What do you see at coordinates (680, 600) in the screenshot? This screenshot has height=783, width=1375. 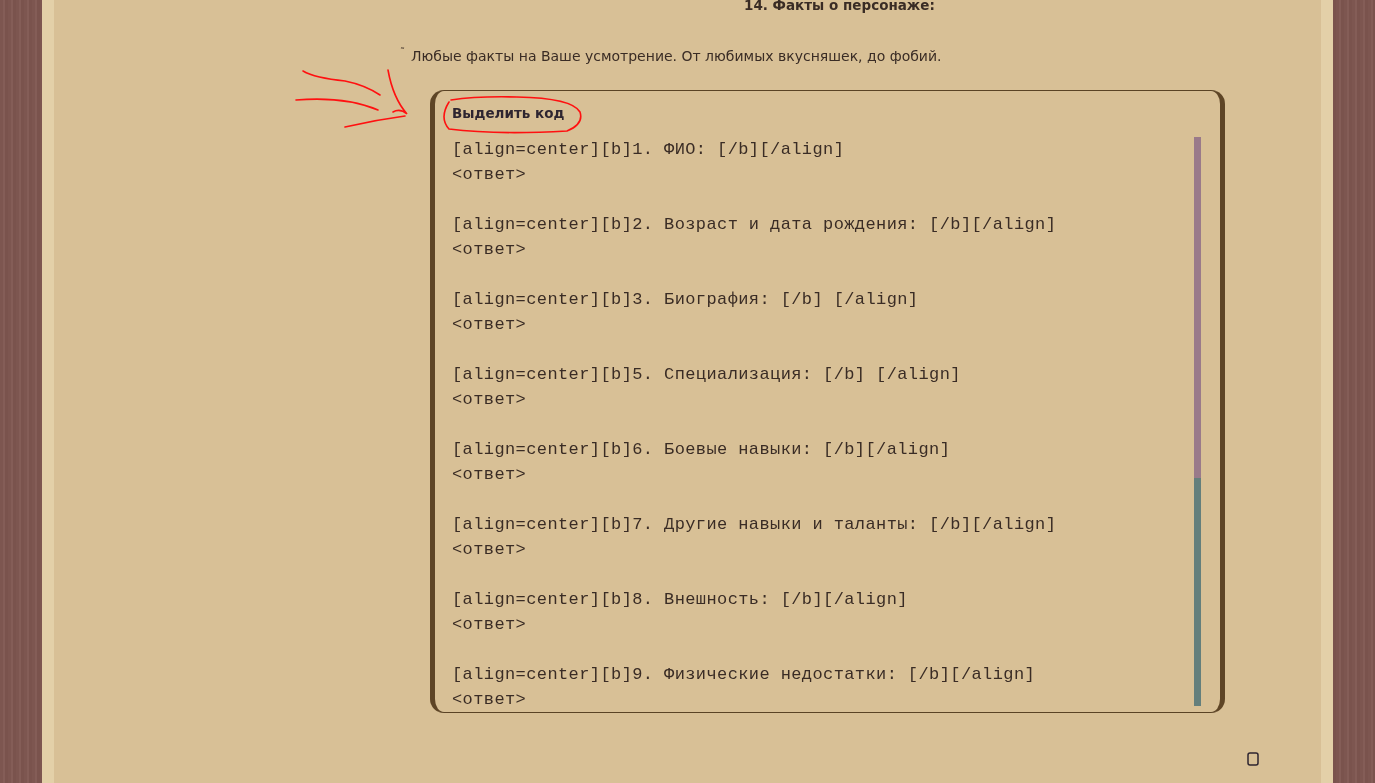 I see `code-line: [align=center][b]8. Внешность: [/b][/align]` at bounding box center [680, 600].